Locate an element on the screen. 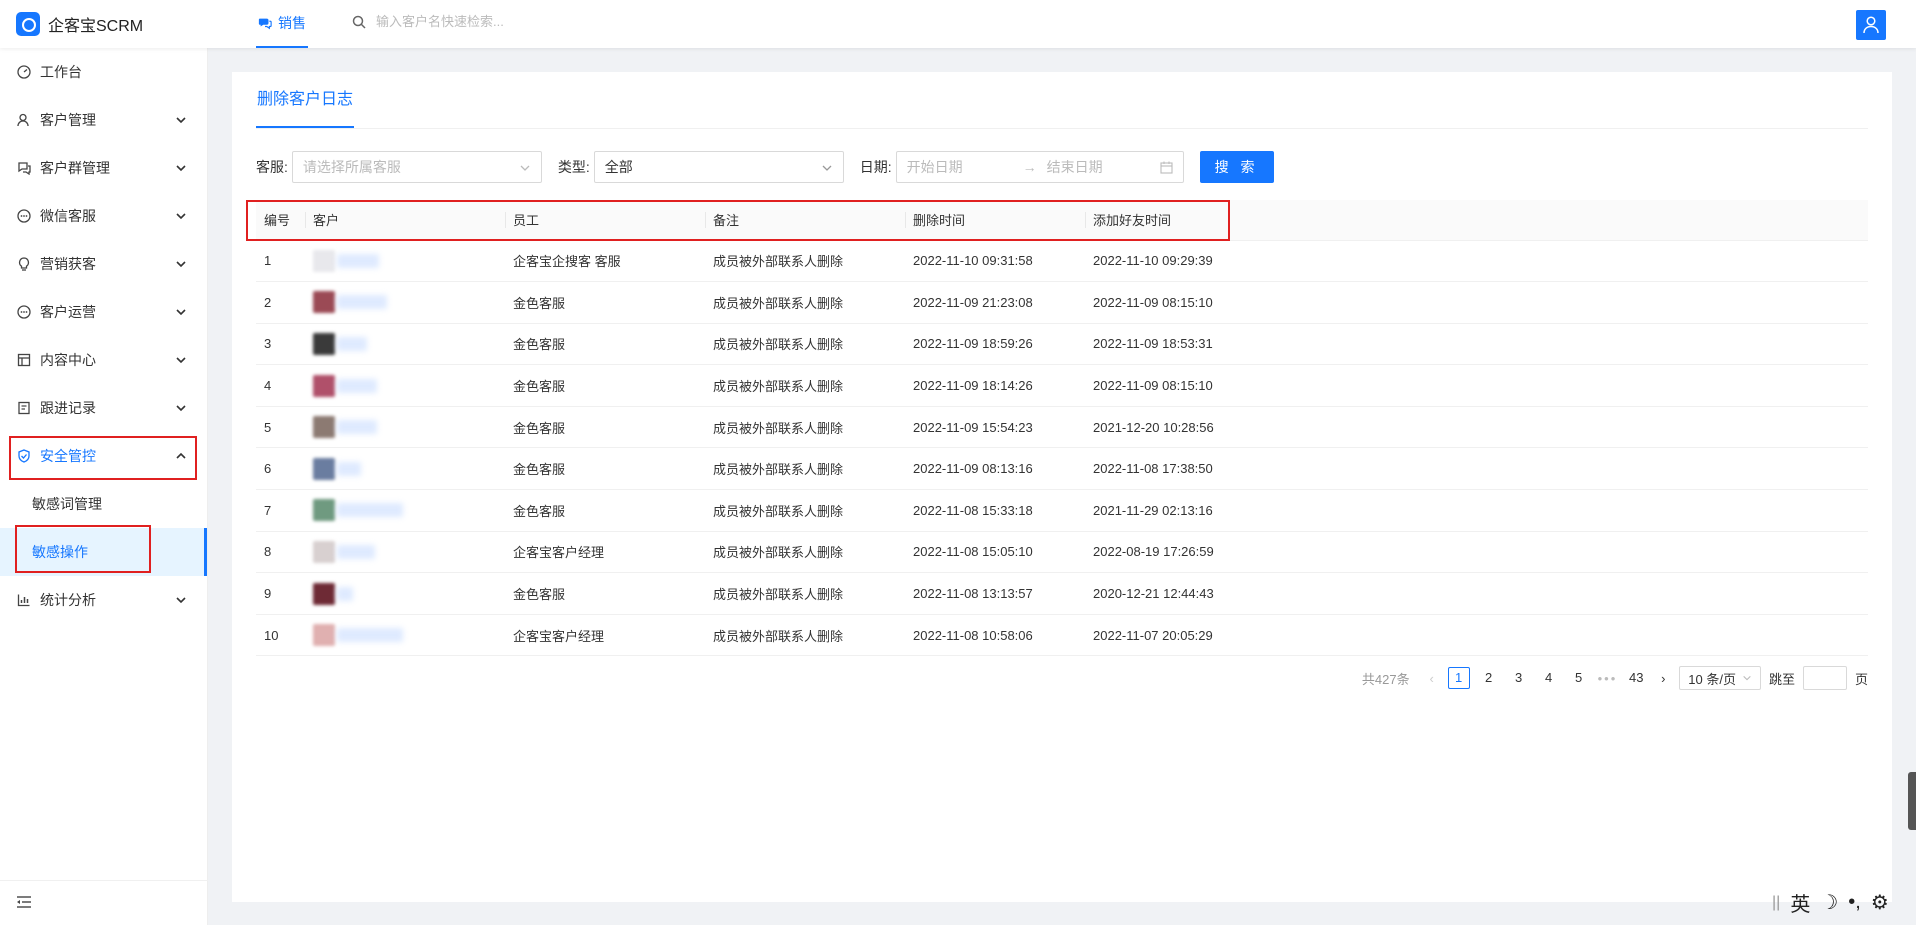  sidebar-subitem-sensitive-operations: 敏感操作 is located at coordinates (103, 552).